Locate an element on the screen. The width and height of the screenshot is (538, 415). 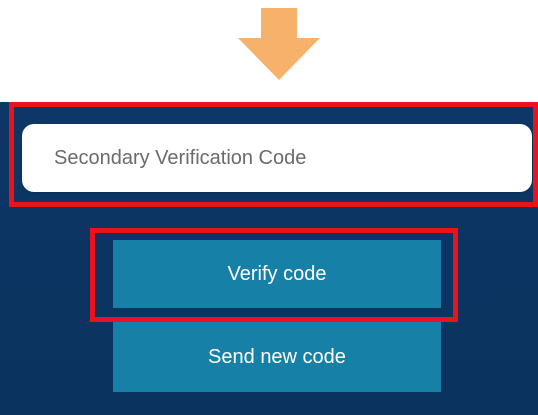
send-new-code-button: Send new code is located at coordinates (277, 357).